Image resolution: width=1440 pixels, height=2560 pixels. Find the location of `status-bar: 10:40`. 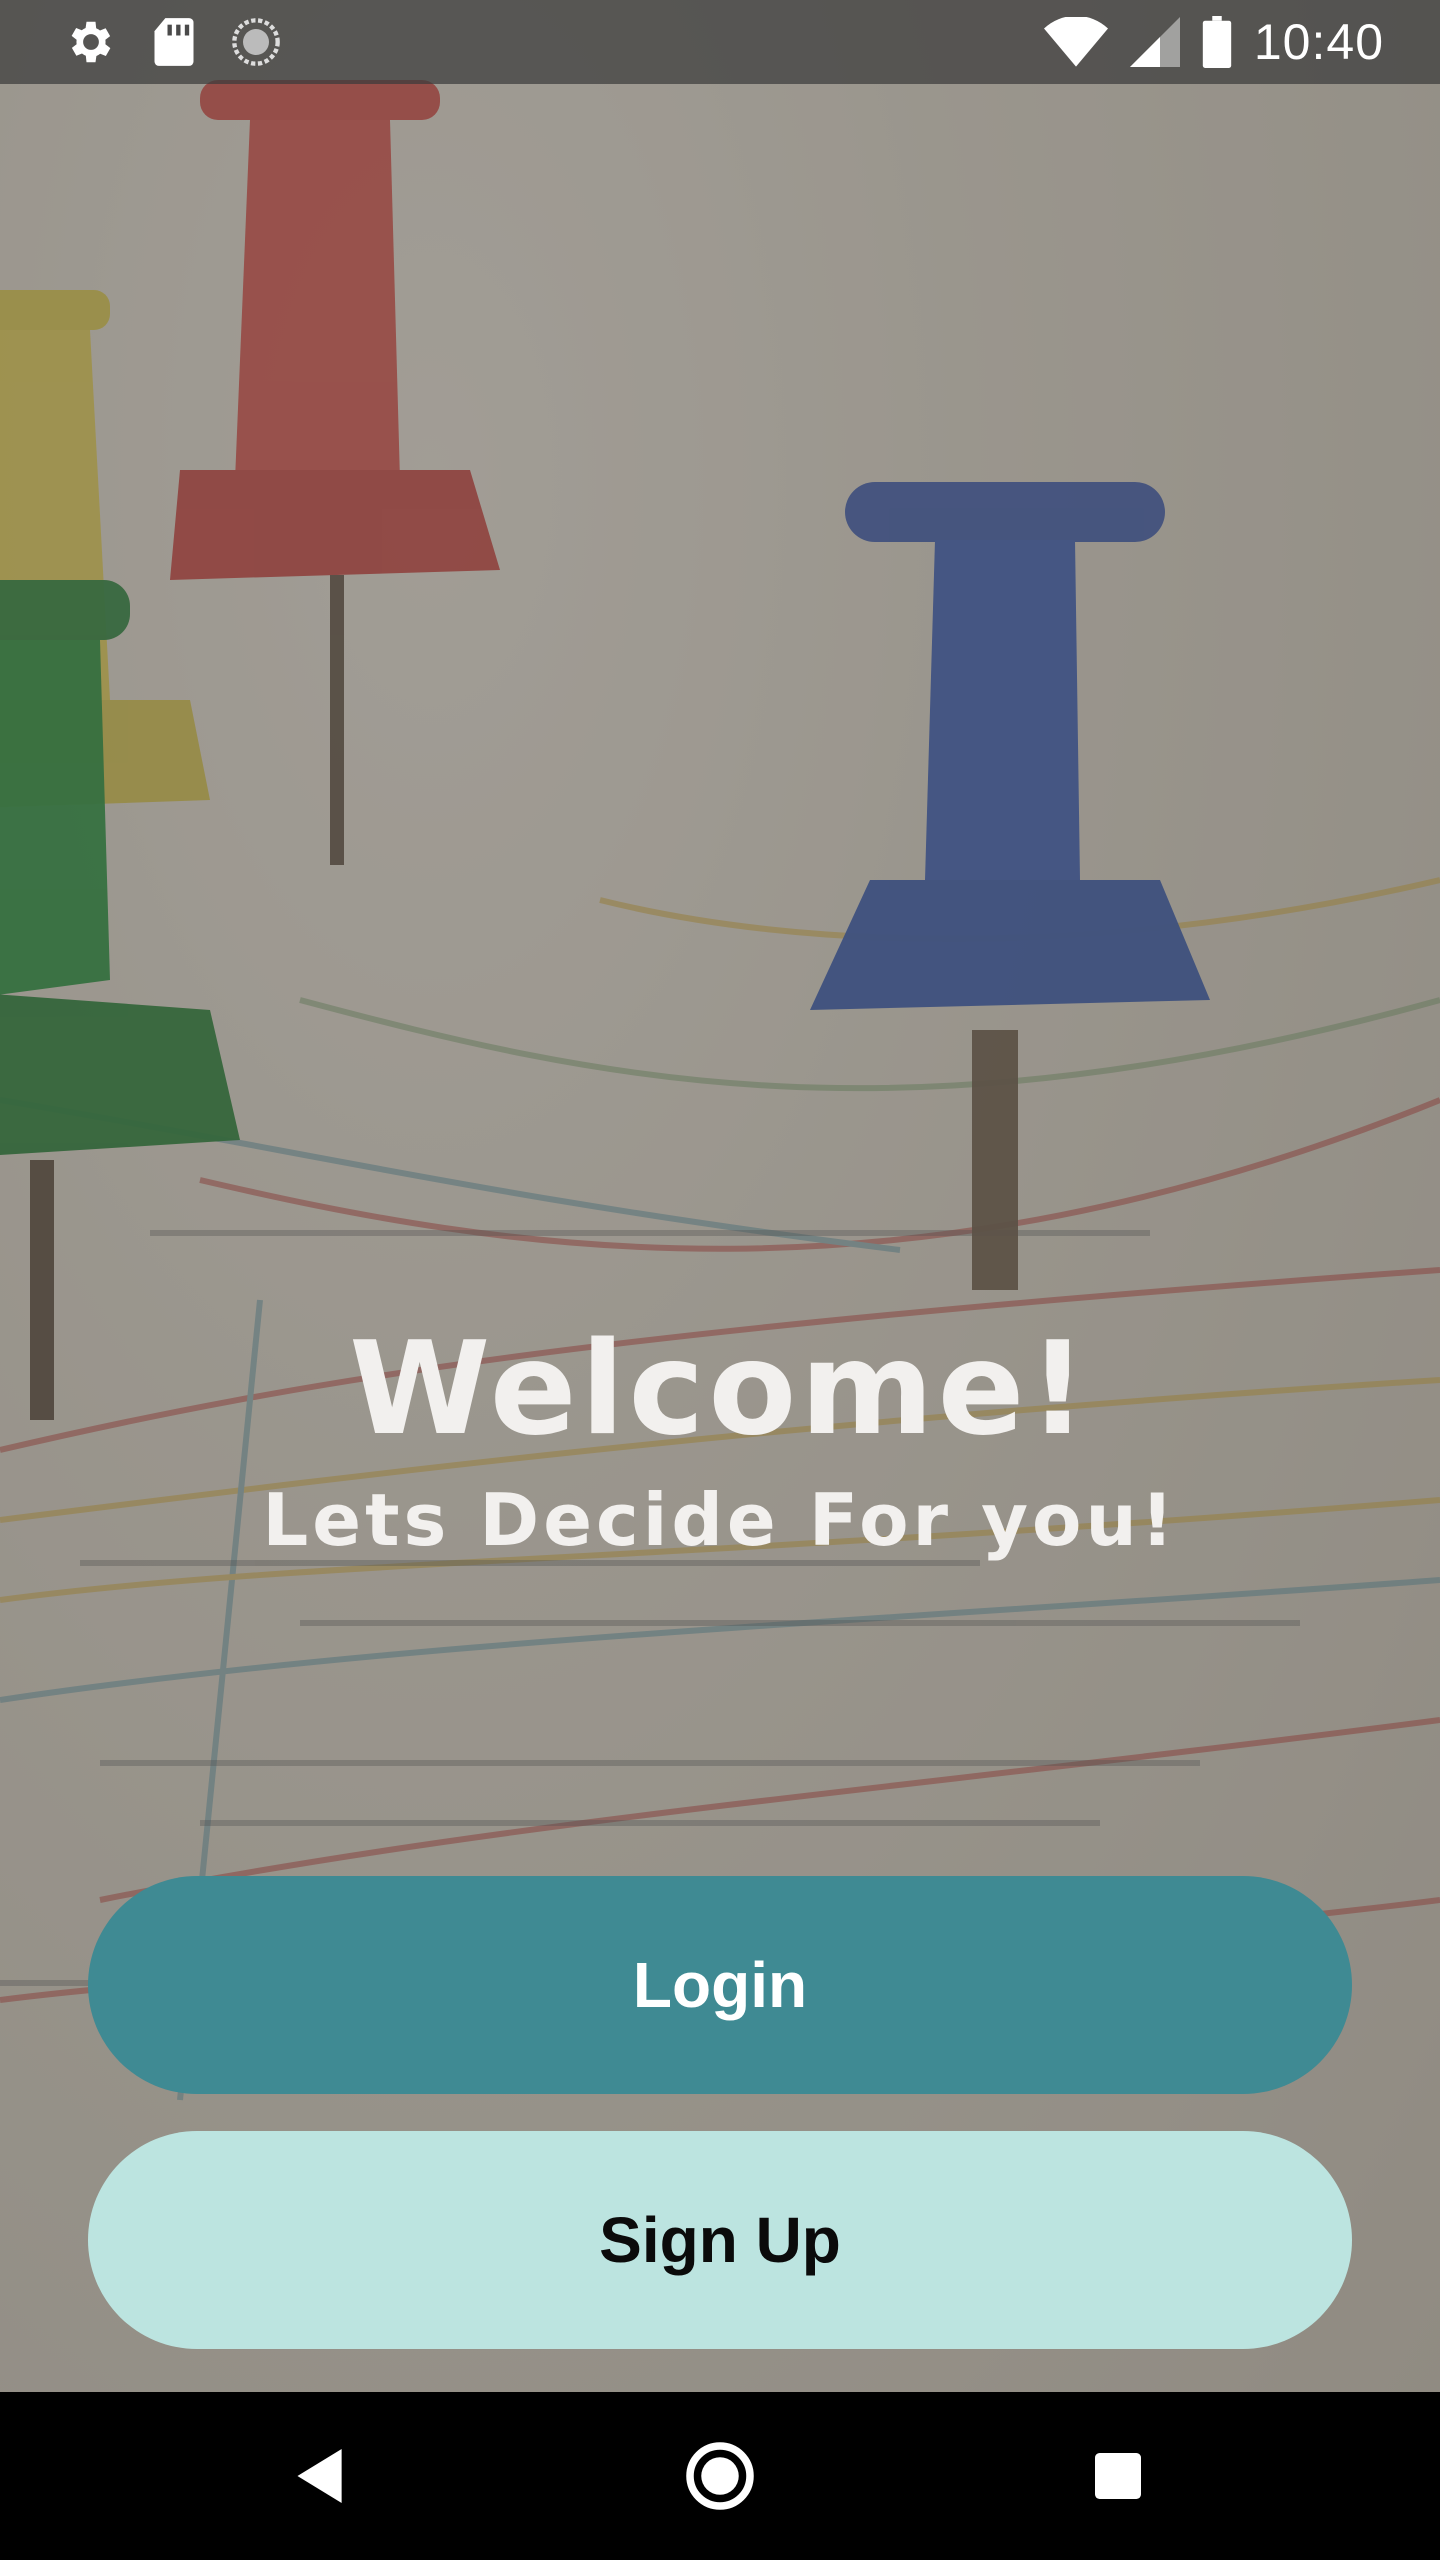

status-bar: 10:40 is located at coordinates (720, 42).